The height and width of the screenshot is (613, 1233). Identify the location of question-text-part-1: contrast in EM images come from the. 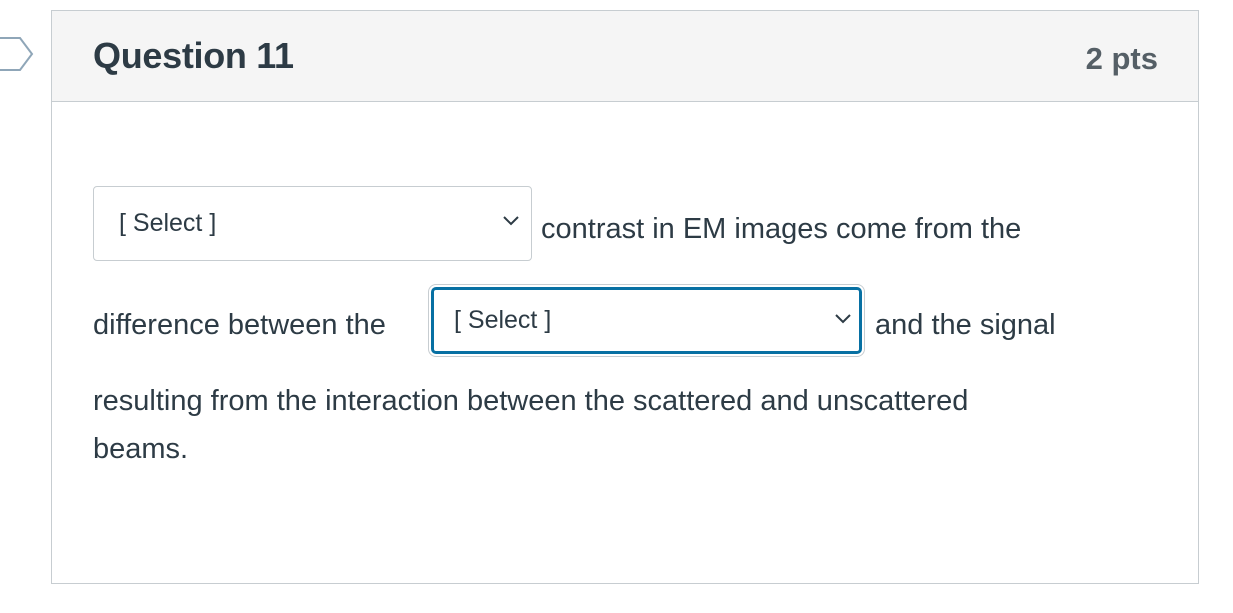
(781, 229).